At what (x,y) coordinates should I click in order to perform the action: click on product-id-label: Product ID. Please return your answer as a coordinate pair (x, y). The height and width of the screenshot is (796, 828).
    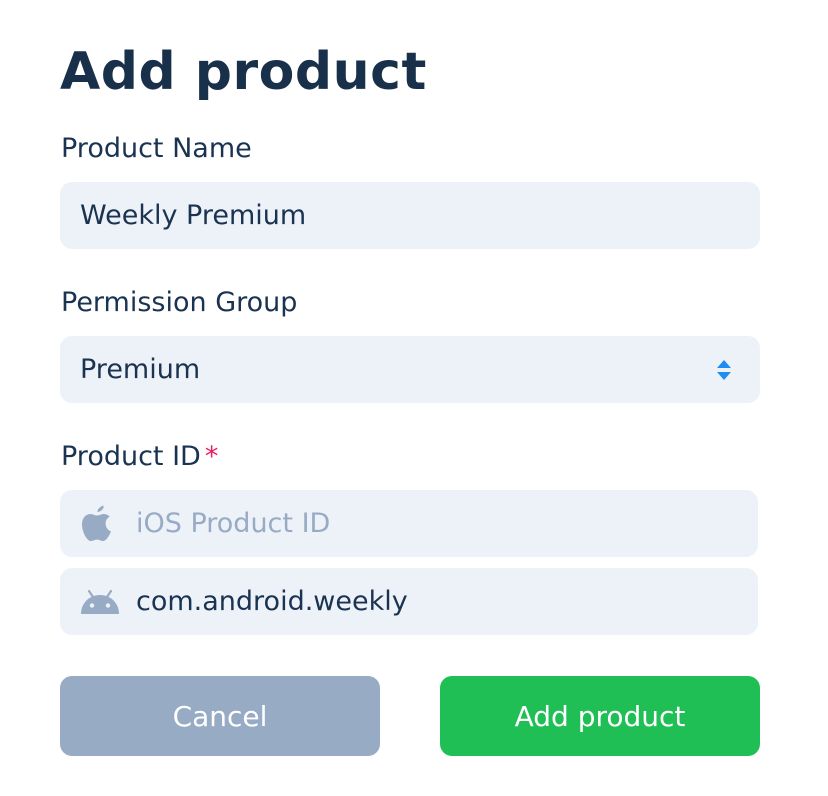
    Looking at the image, I should click on (131, 456).